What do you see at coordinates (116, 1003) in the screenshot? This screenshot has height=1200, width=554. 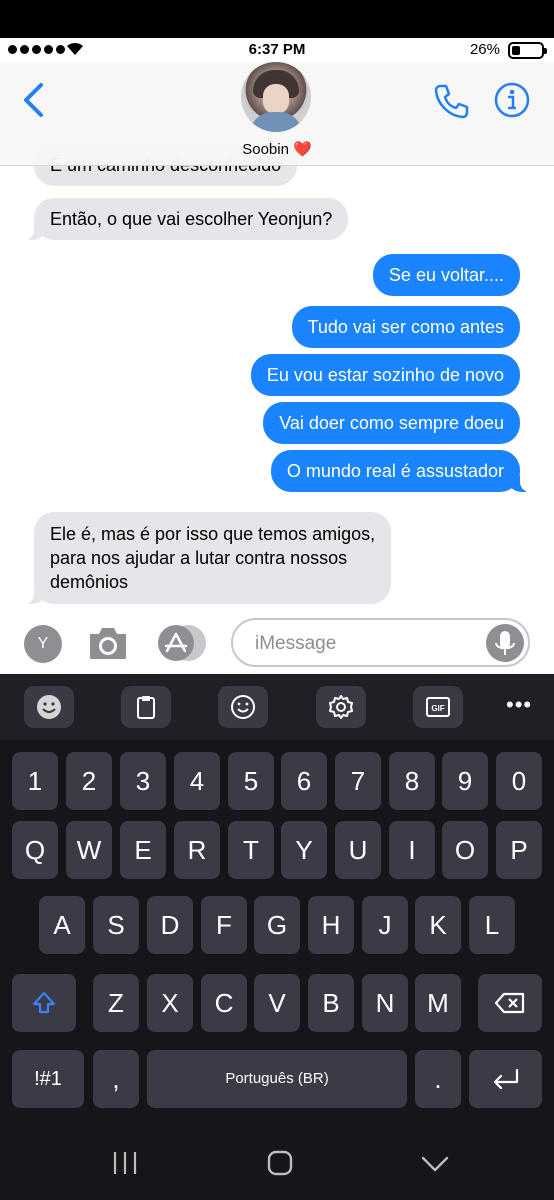 I see `key-z: Z` at bounding box center [116, 1003].